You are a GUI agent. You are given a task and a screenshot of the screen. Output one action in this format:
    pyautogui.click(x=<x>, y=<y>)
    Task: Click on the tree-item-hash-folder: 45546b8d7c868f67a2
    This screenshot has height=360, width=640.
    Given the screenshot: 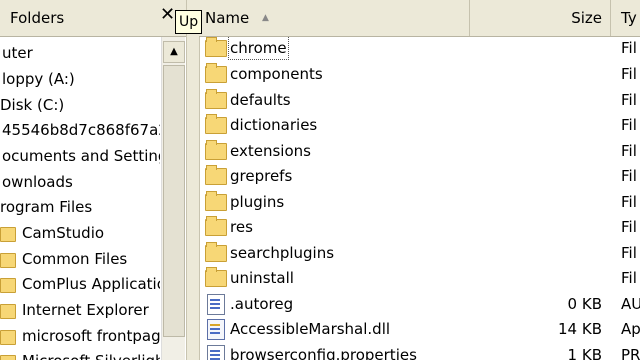 What is the action you would take?
    pyautogui.click(x=81, y=130)
    